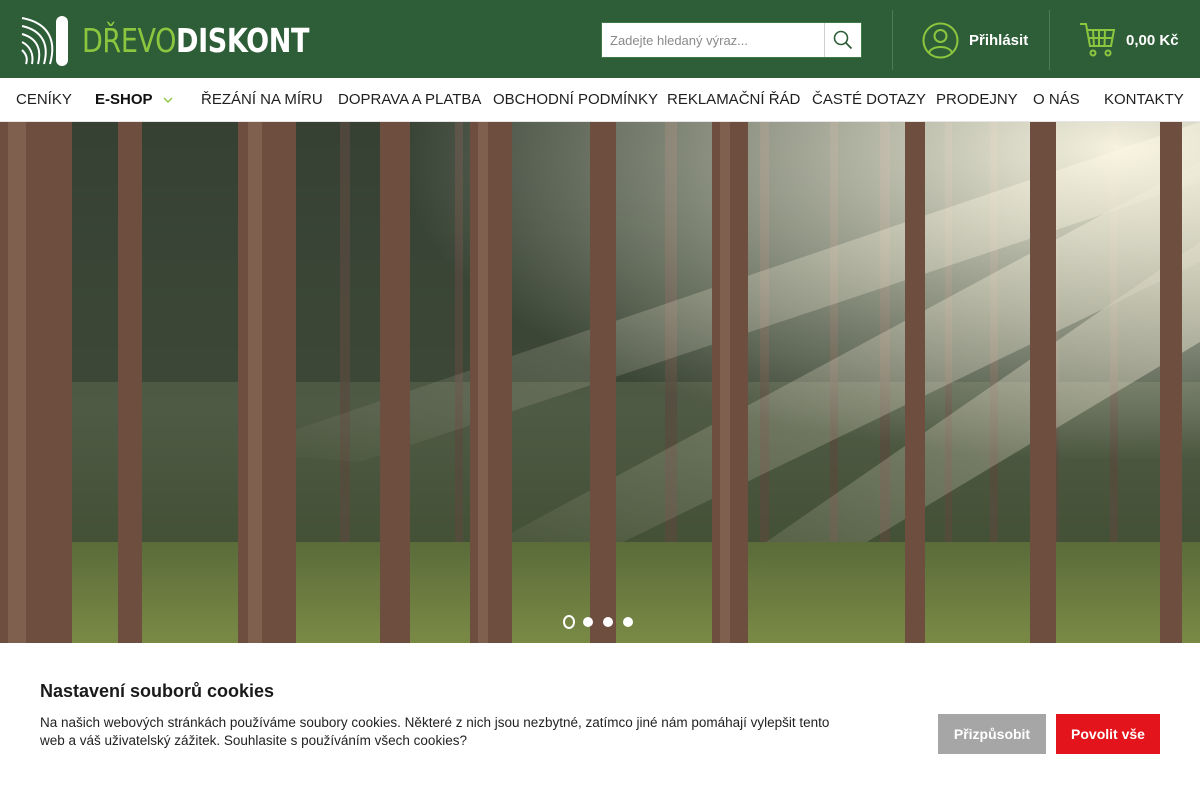  I want to click on nav-item-obchodni-podminky: OBCHODNÍ PODMÍNKY, so click(575, 100).